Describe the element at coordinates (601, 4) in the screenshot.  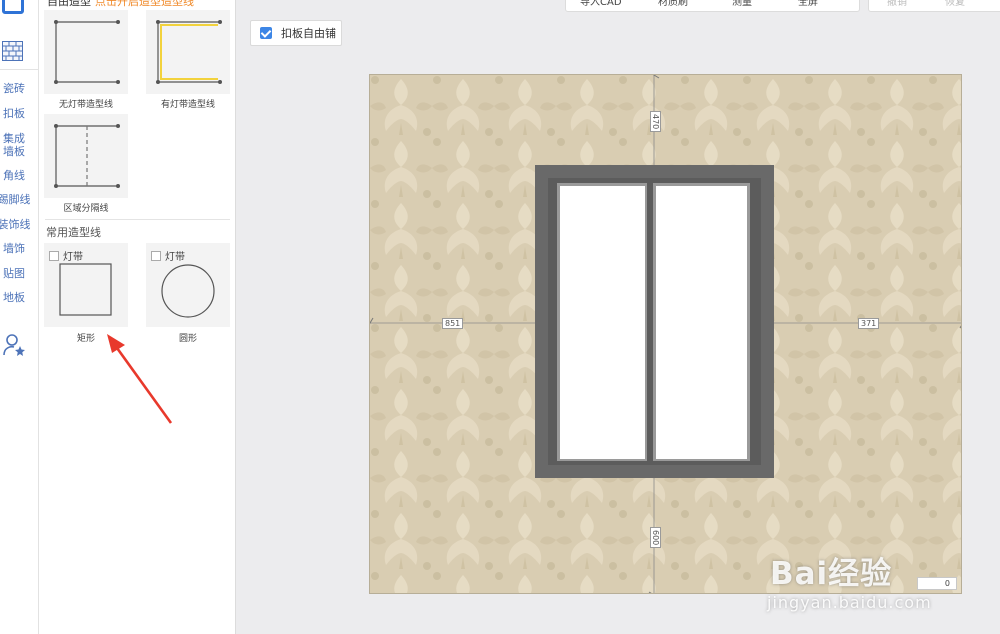
I see `import-cad-button: 导入CAD` at that location.